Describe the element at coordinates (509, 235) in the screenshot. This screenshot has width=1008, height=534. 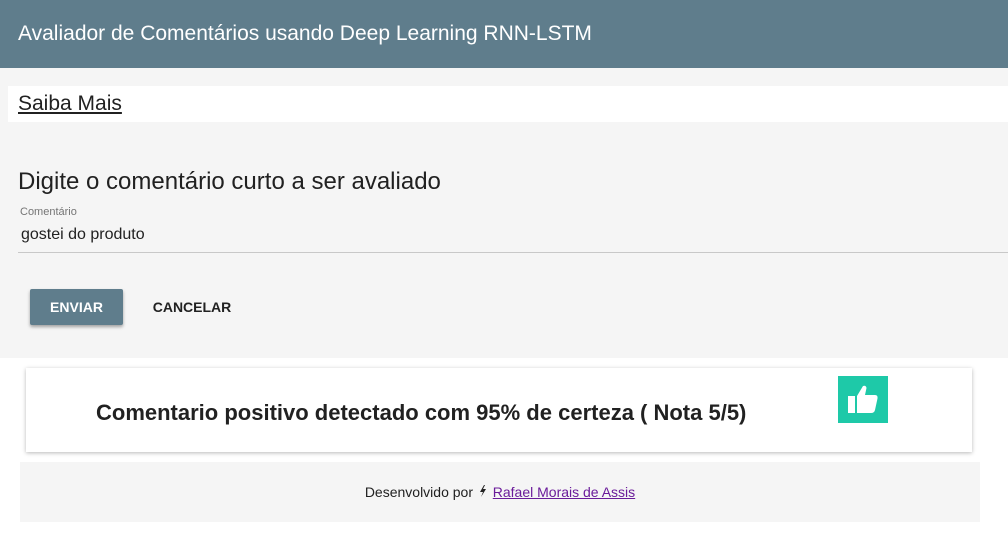
I see `comment-input` at that location.